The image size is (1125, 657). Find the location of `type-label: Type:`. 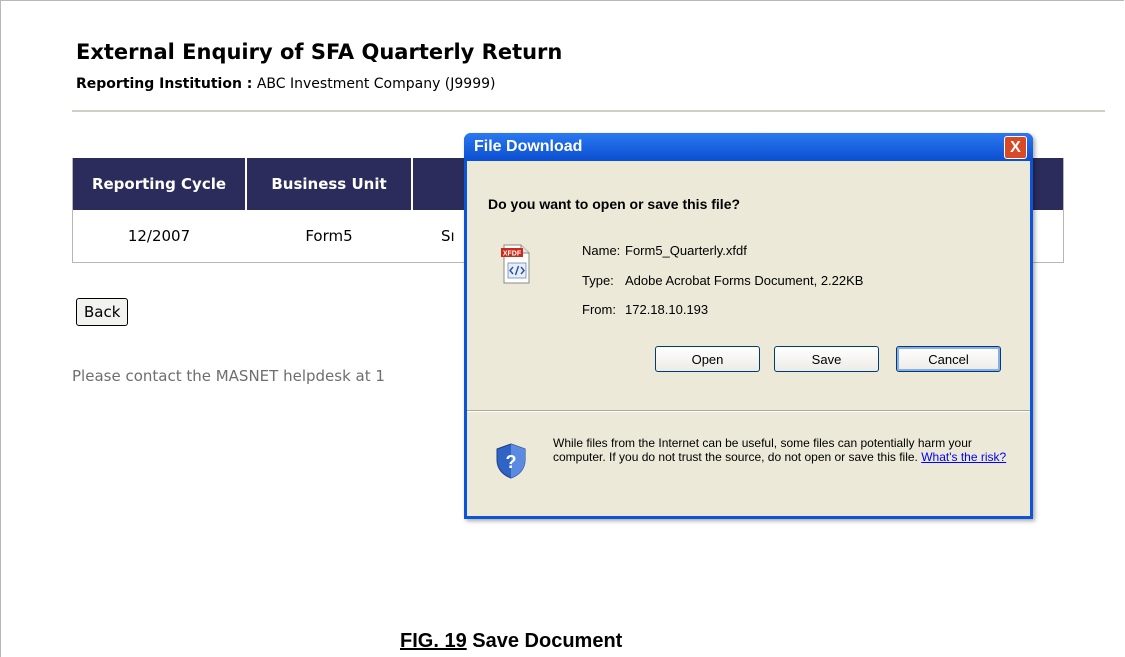

type-label: Type: is located at coordinates (598, 280).